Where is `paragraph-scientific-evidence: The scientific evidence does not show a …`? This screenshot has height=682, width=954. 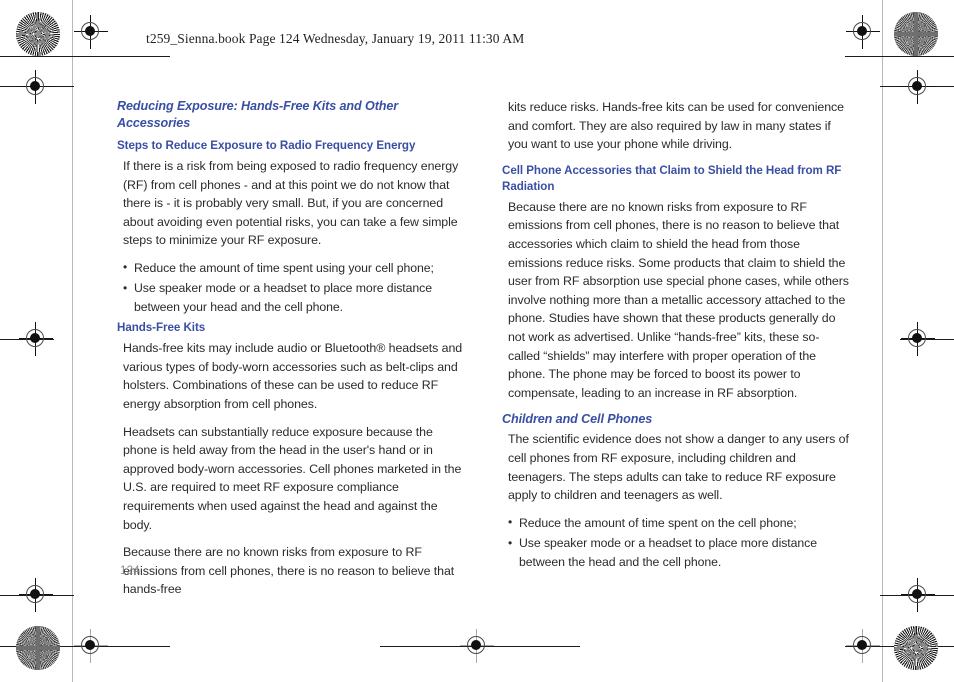 paragraph-scientific-evidence: The scientific evidence does not show a … is located at coordinates (678, 467).